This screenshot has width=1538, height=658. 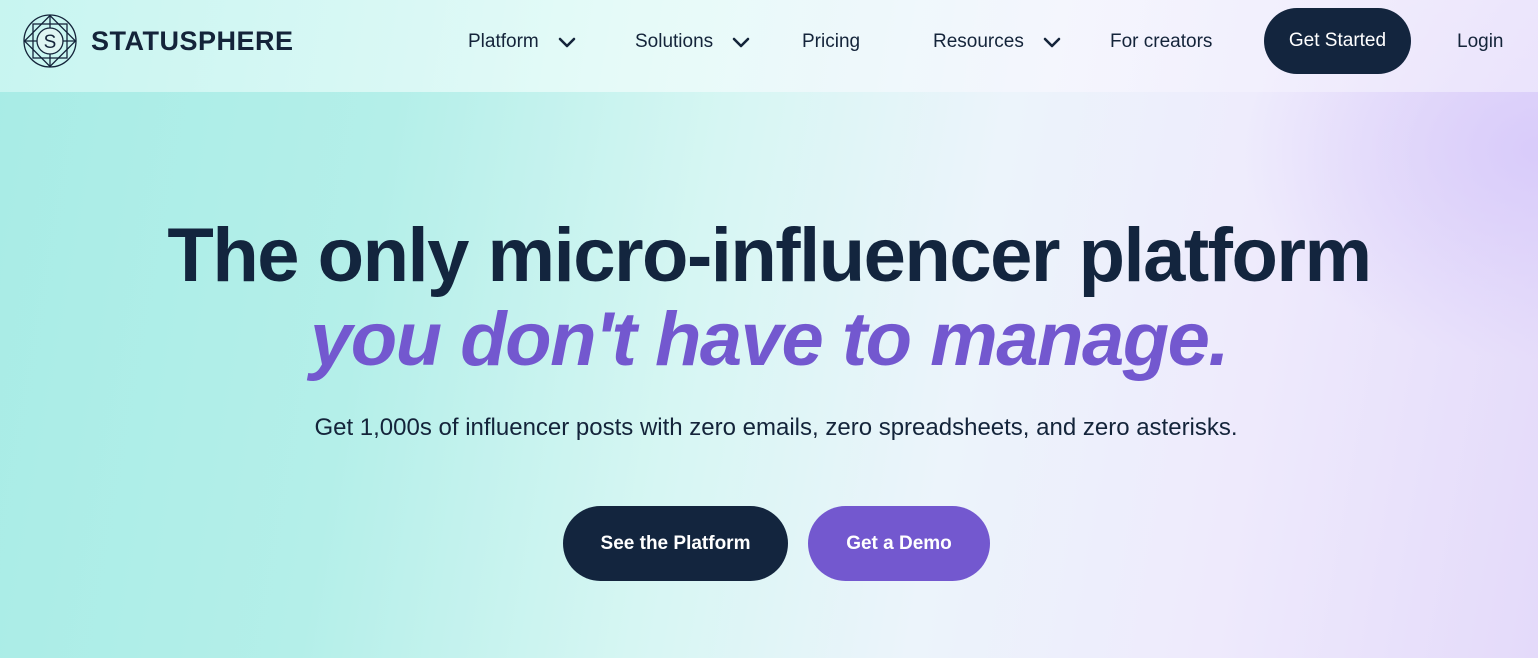 What do you see at coordinates (769, 339) in the screenshot?
I see `hero-headline-accent: you don't have to manage.` at bounding box center [769, 339].